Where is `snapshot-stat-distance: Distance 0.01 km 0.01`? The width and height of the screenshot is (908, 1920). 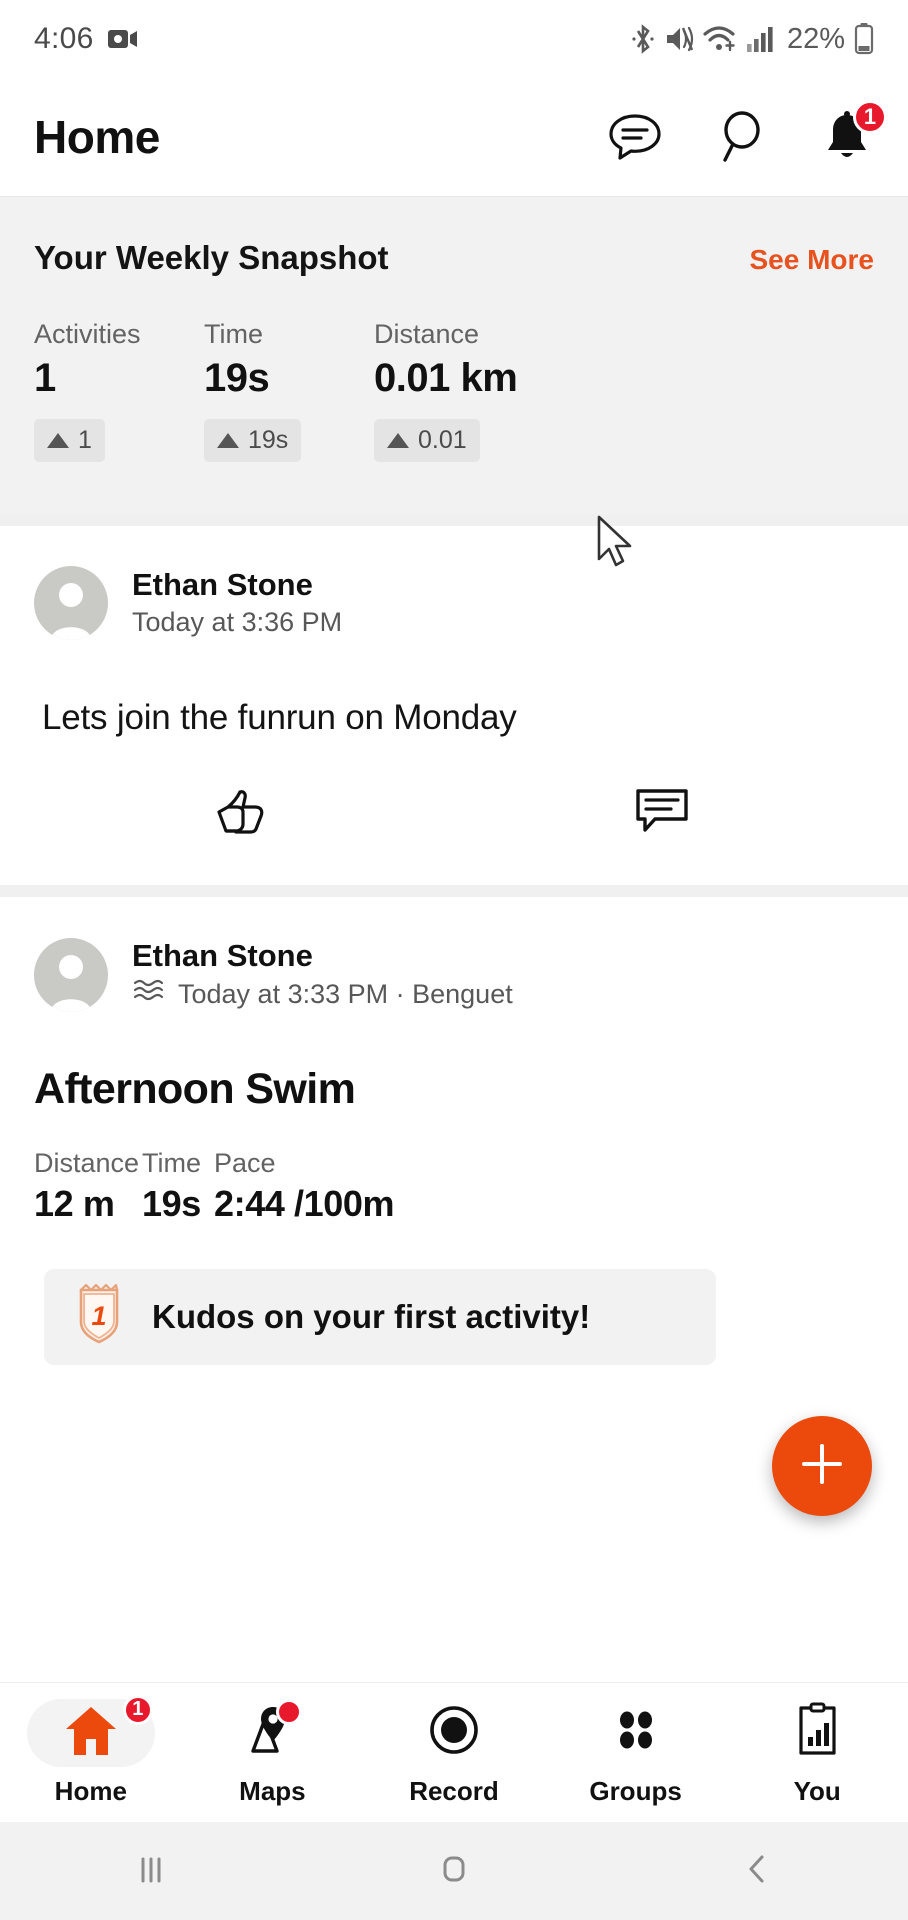 snapshot-stat-distance: Distance 0.01 km 0.01 is located at coordinates (479, 390).